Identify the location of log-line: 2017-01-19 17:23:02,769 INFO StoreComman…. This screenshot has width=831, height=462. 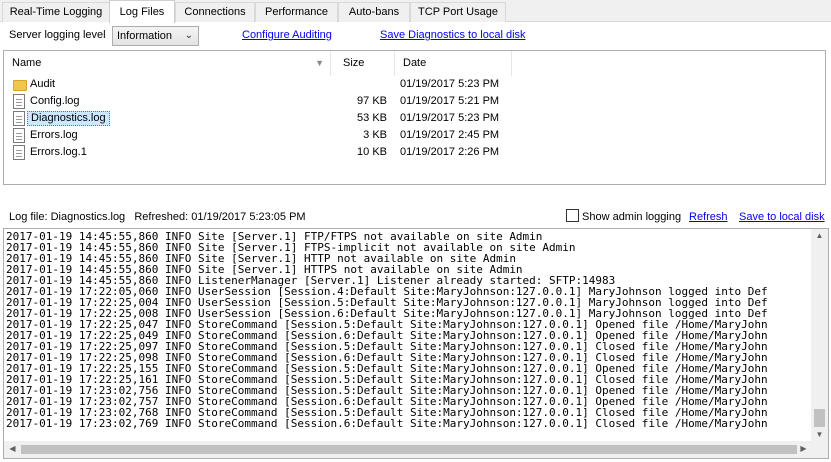
(387, 423).